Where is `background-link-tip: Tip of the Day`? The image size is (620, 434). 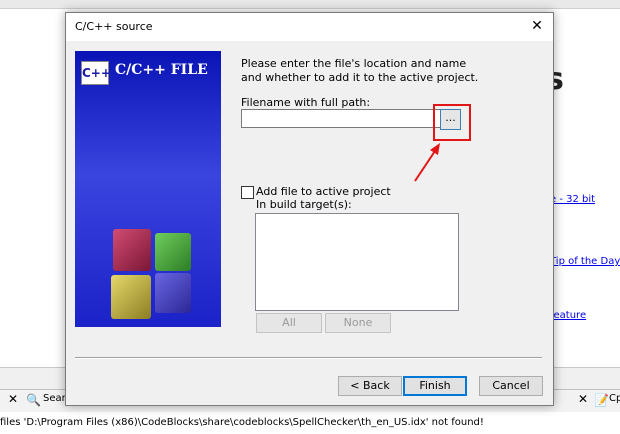
background-link-tip: Tip of the Day is located at coordinates (585, 261).